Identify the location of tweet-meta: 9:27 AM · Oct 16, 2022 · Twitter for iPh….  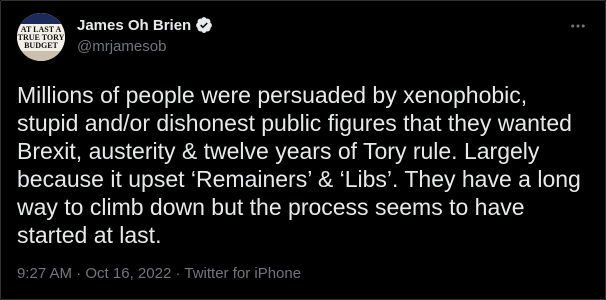
(159, 273).